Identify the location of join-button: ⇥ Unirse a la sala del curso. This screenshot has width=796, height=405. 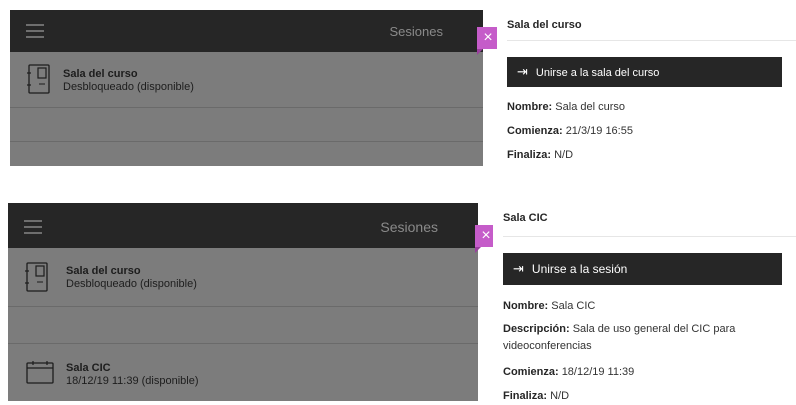
(644, 72).